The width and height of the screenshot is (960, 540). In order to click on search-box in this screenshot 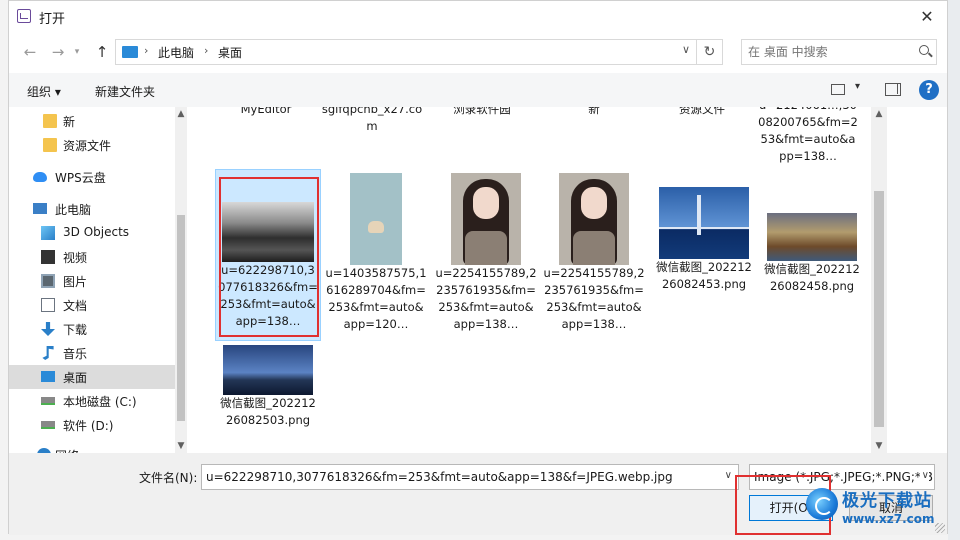, I will do `click(839, 52)`.